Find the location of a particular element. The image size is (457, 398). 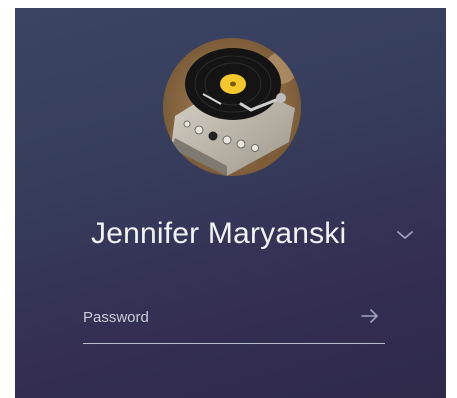

password-field is located at coordinates (234, 324).